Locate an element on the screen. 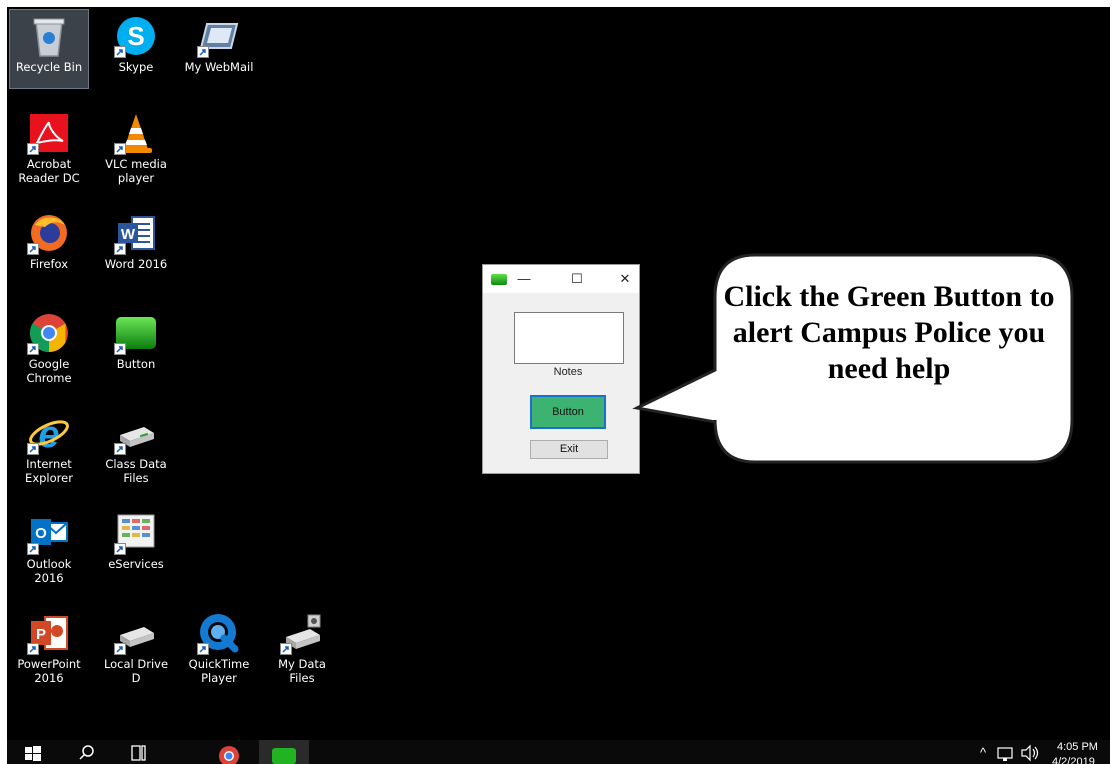 The width and height of the screenshot is (1117, 764). word-icon: W is located at coordinates (136, 233).